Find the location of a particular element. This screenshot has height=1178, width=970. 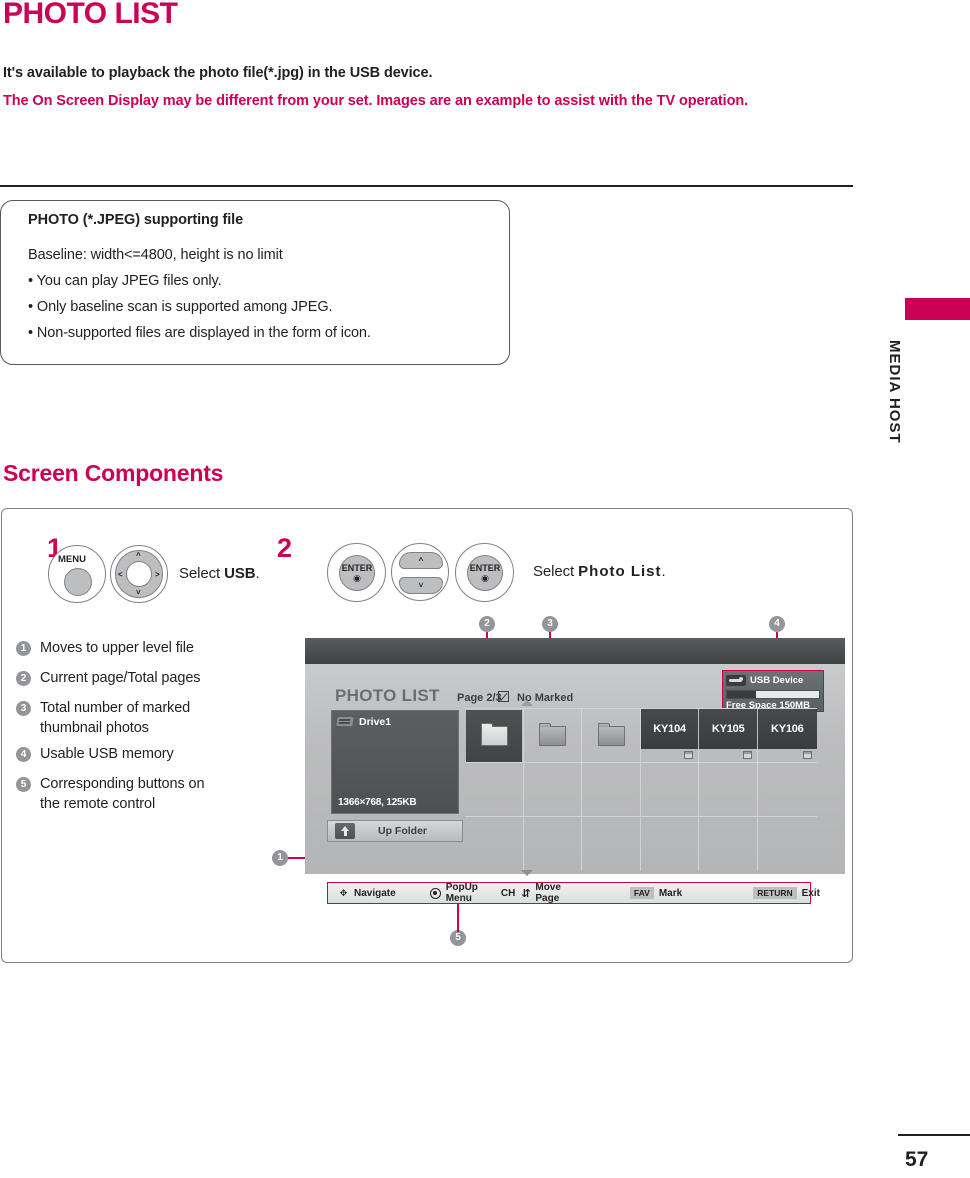

enter-button-left-cap: ENTER ◉ is located at coordinates (357, 573).